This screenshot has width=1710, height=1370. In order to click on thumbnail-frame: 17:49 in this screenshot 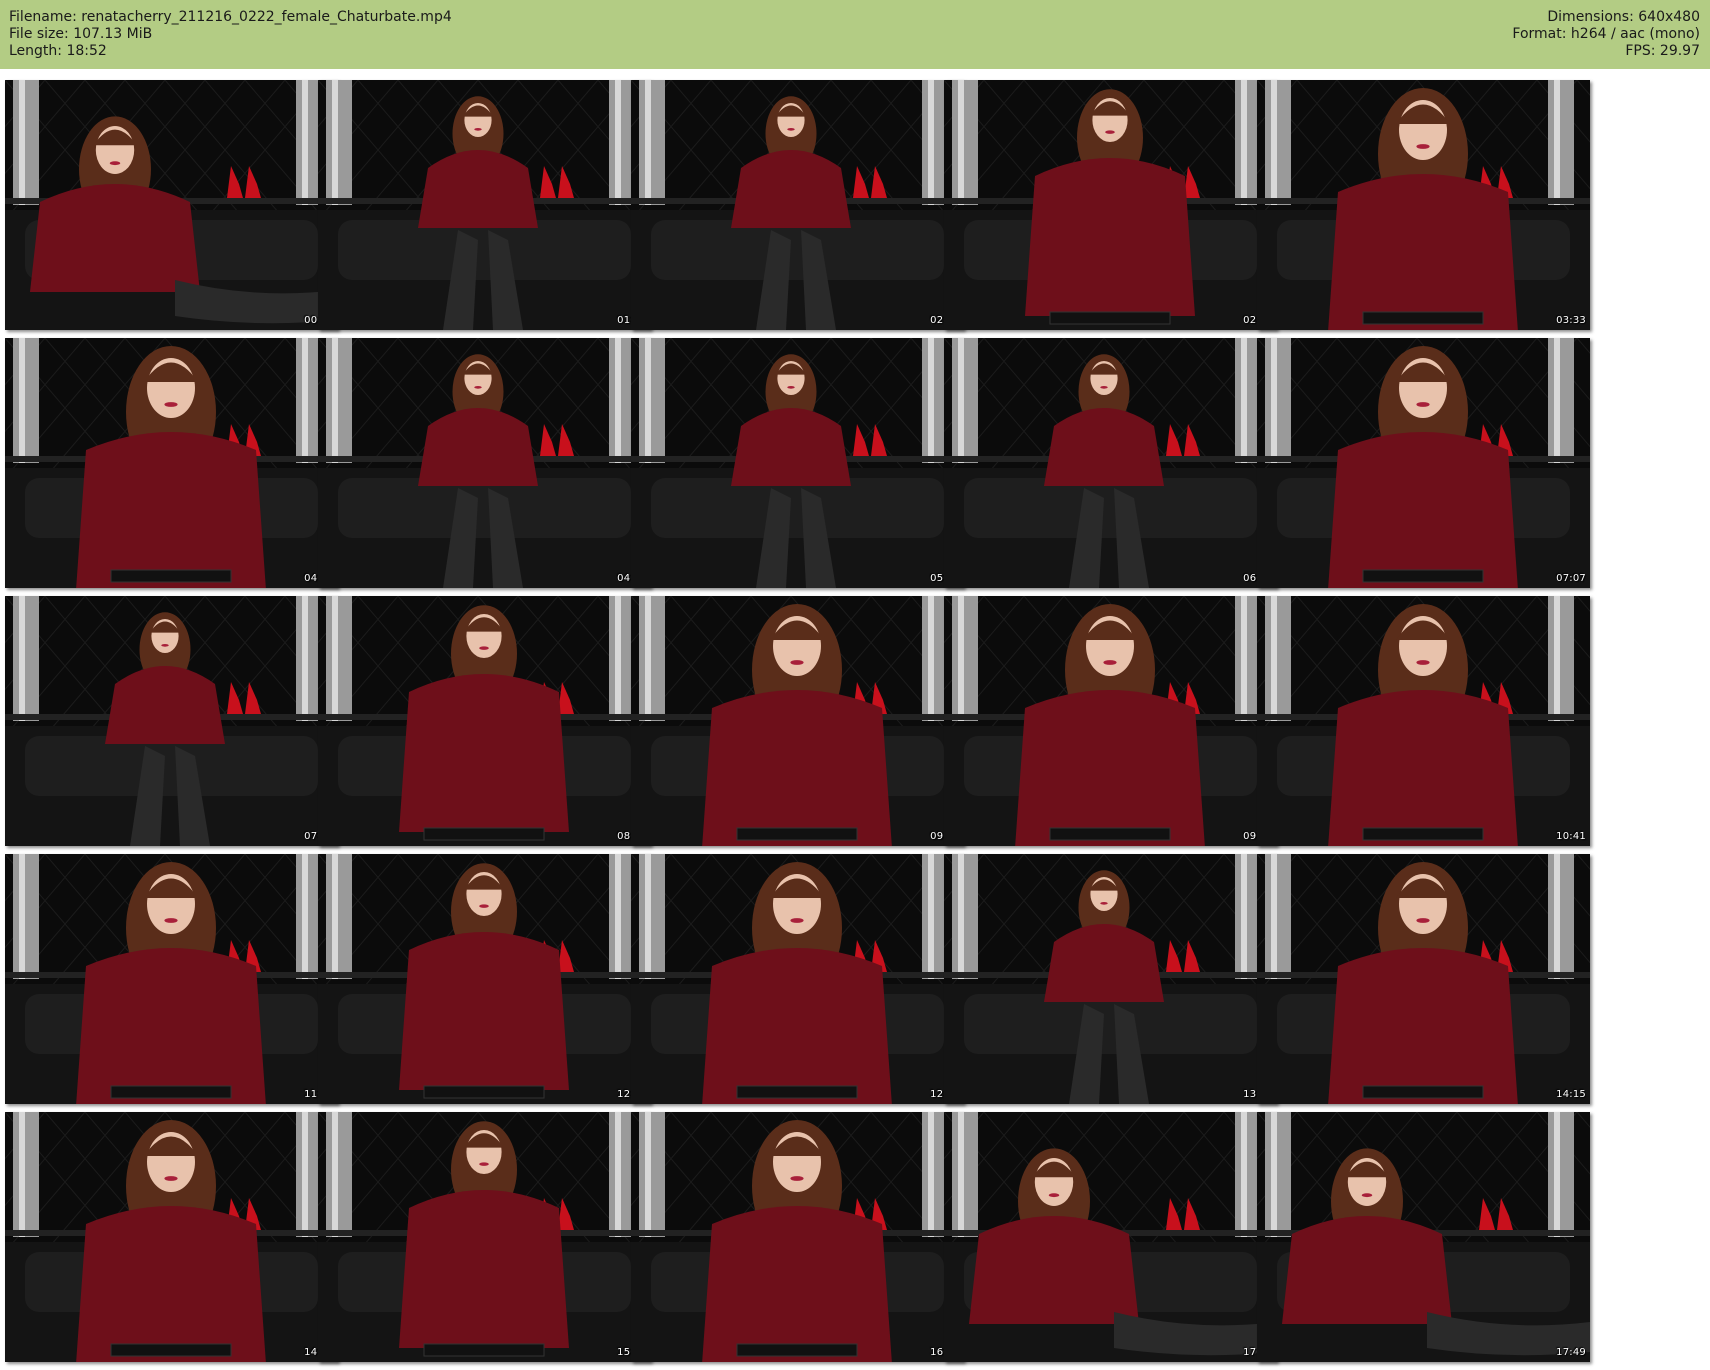, I will do `click(1423, 1237)`.